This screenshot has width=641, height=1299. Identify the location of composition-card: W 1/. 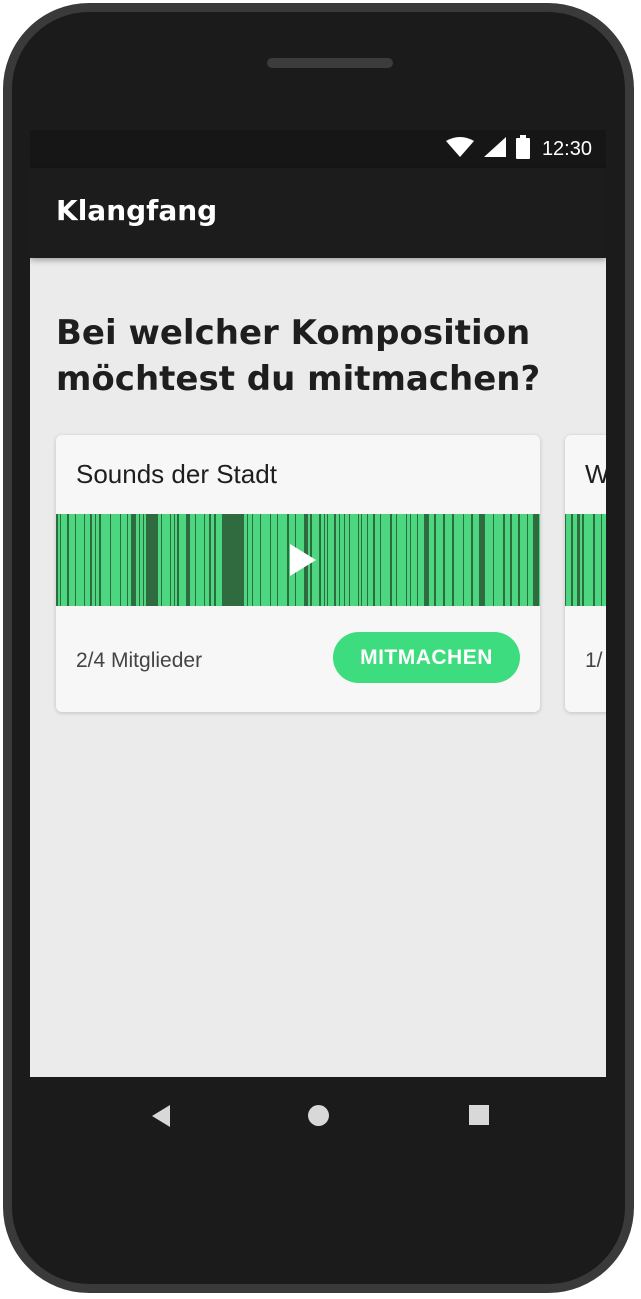
(585, 573).